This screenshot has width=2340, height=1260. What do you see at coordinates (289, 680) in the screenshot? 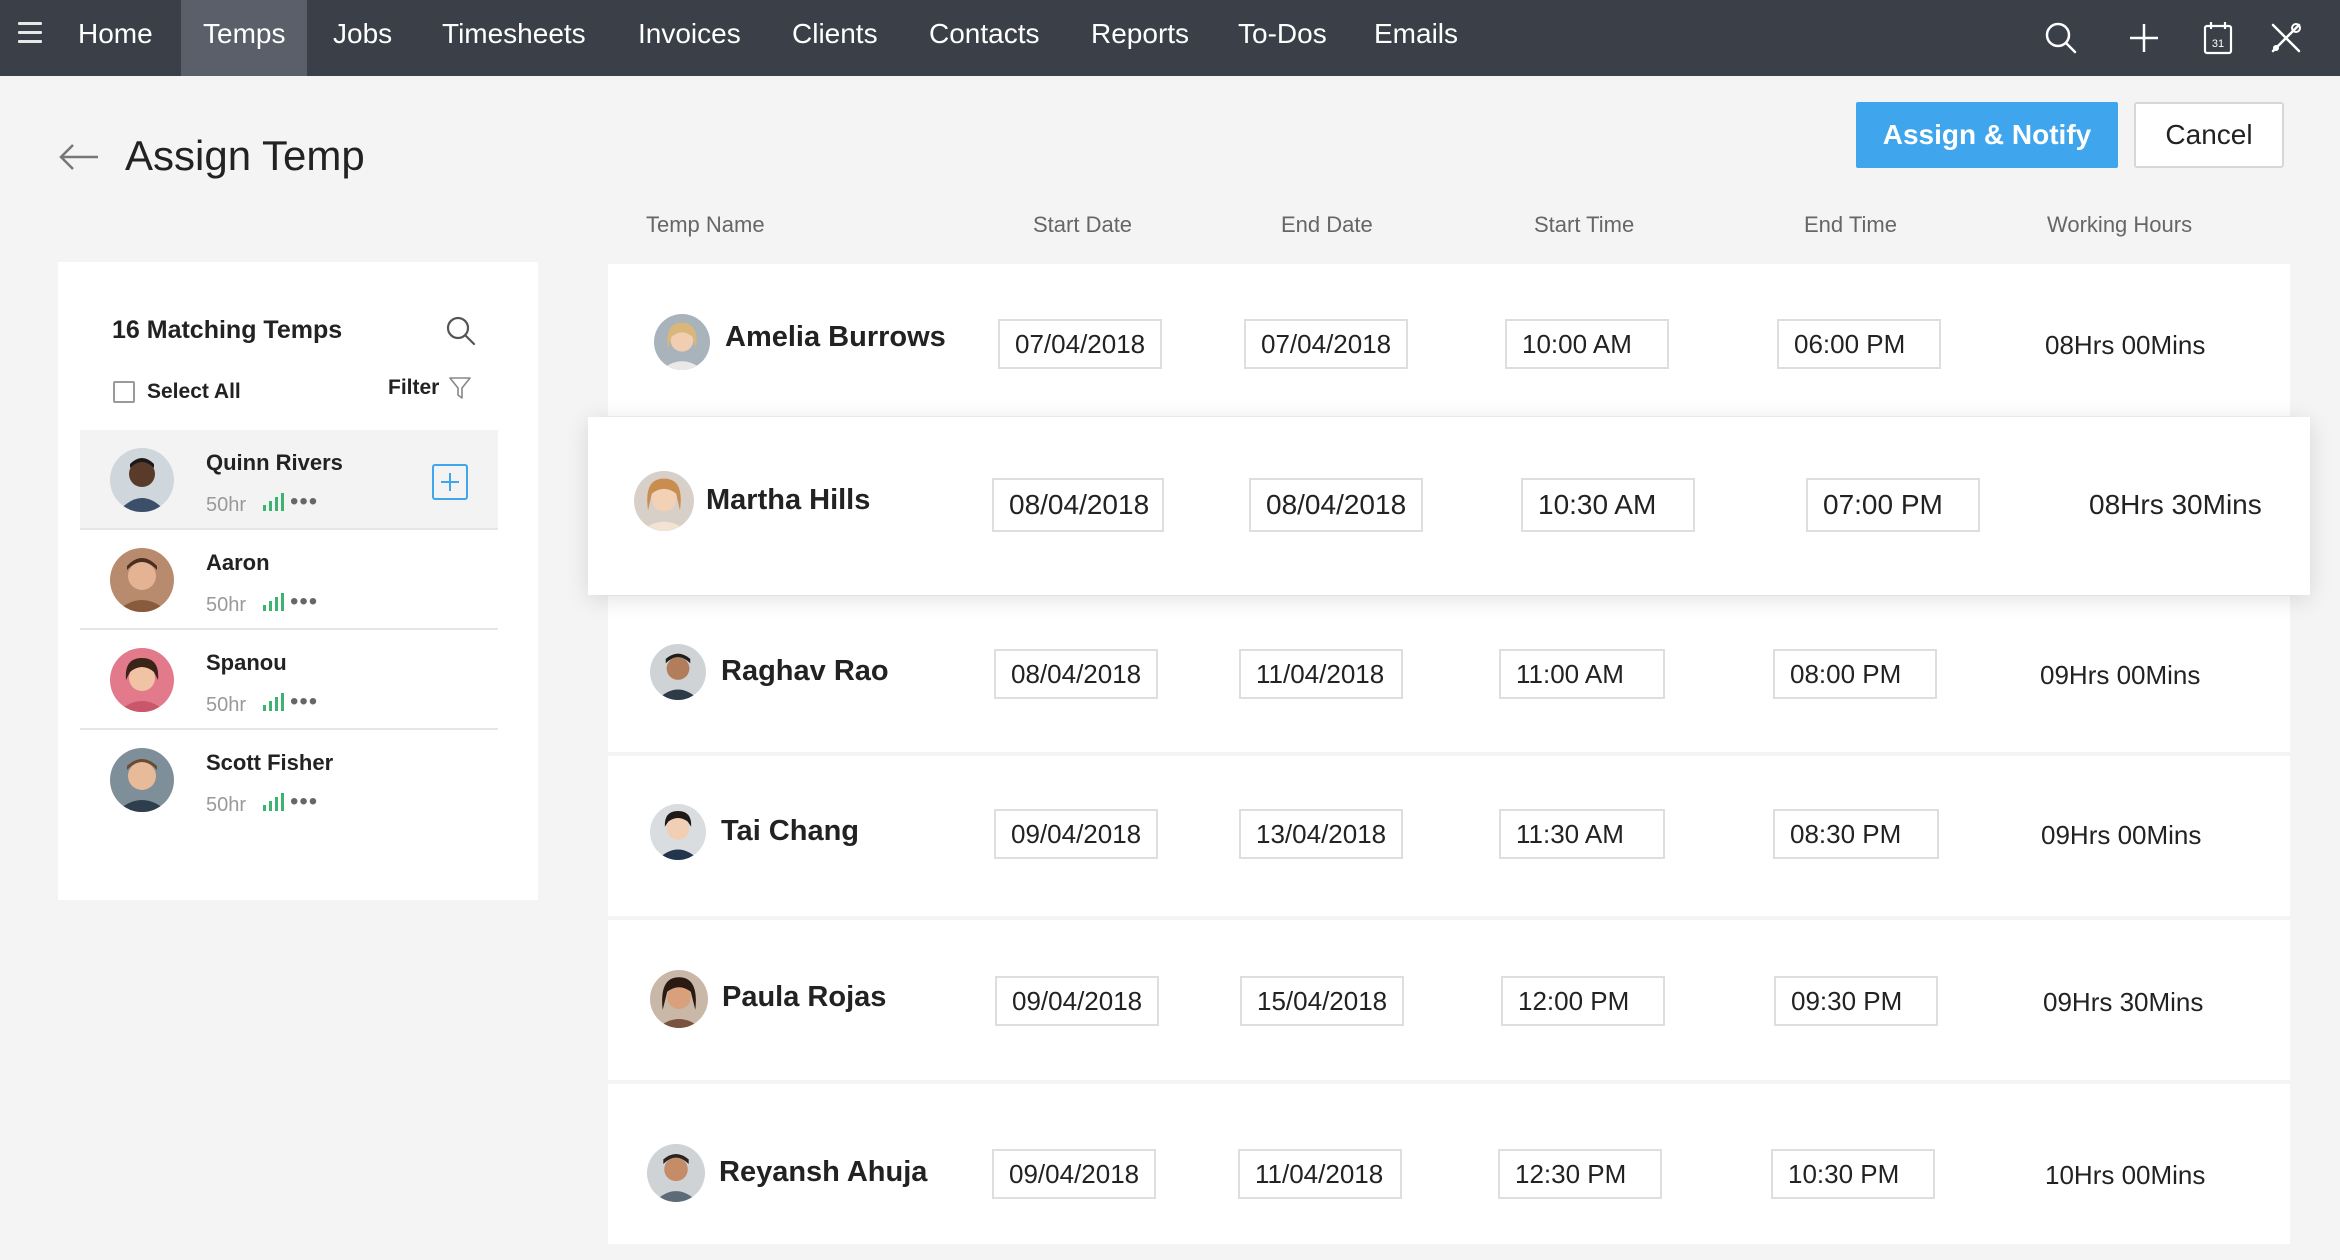
I see `temp-list-item: Spanou 50hr •••` at bounding box center [289, 680].